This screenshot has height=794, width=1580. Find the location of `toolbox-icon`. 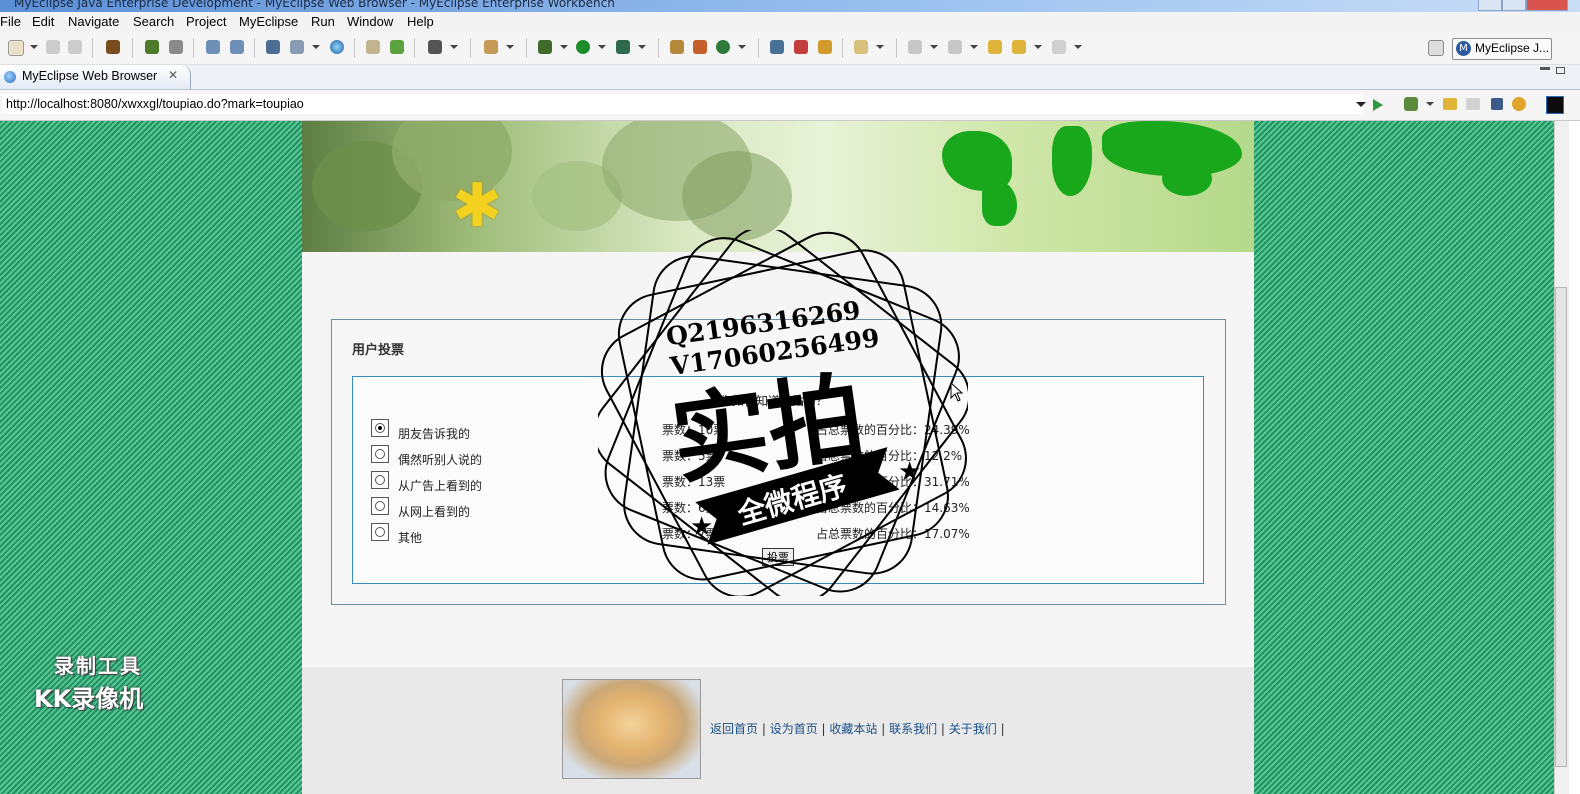

toolbox-icon is located at coordinates (825, 47).